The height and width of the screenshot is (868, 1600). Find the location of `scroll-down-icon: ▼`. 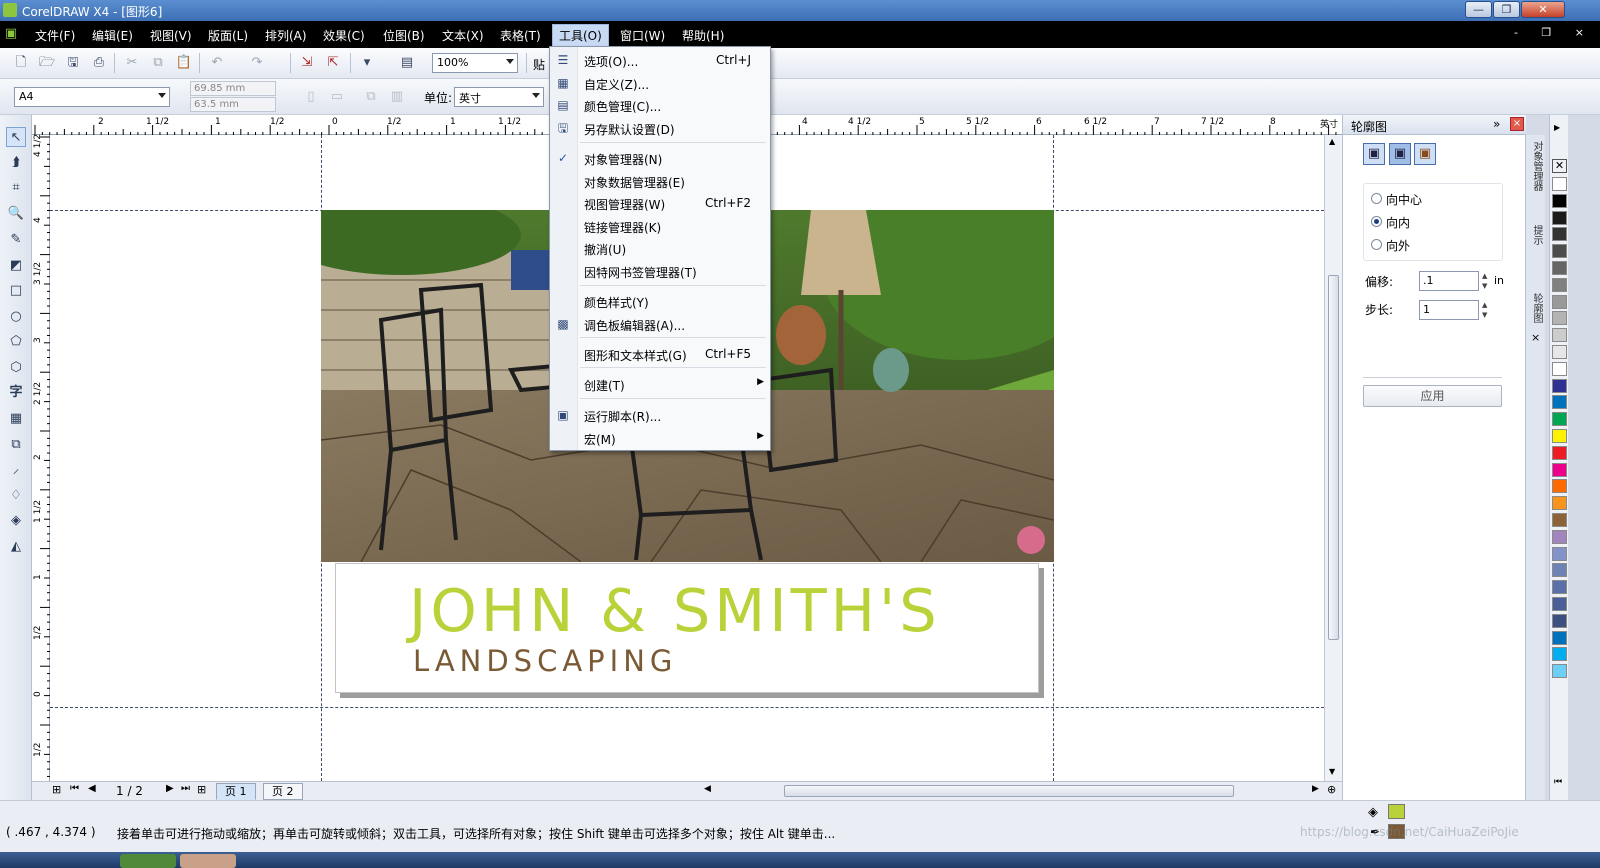

scroll-down-icon: ▼ is located at coordinates (1332, 771).